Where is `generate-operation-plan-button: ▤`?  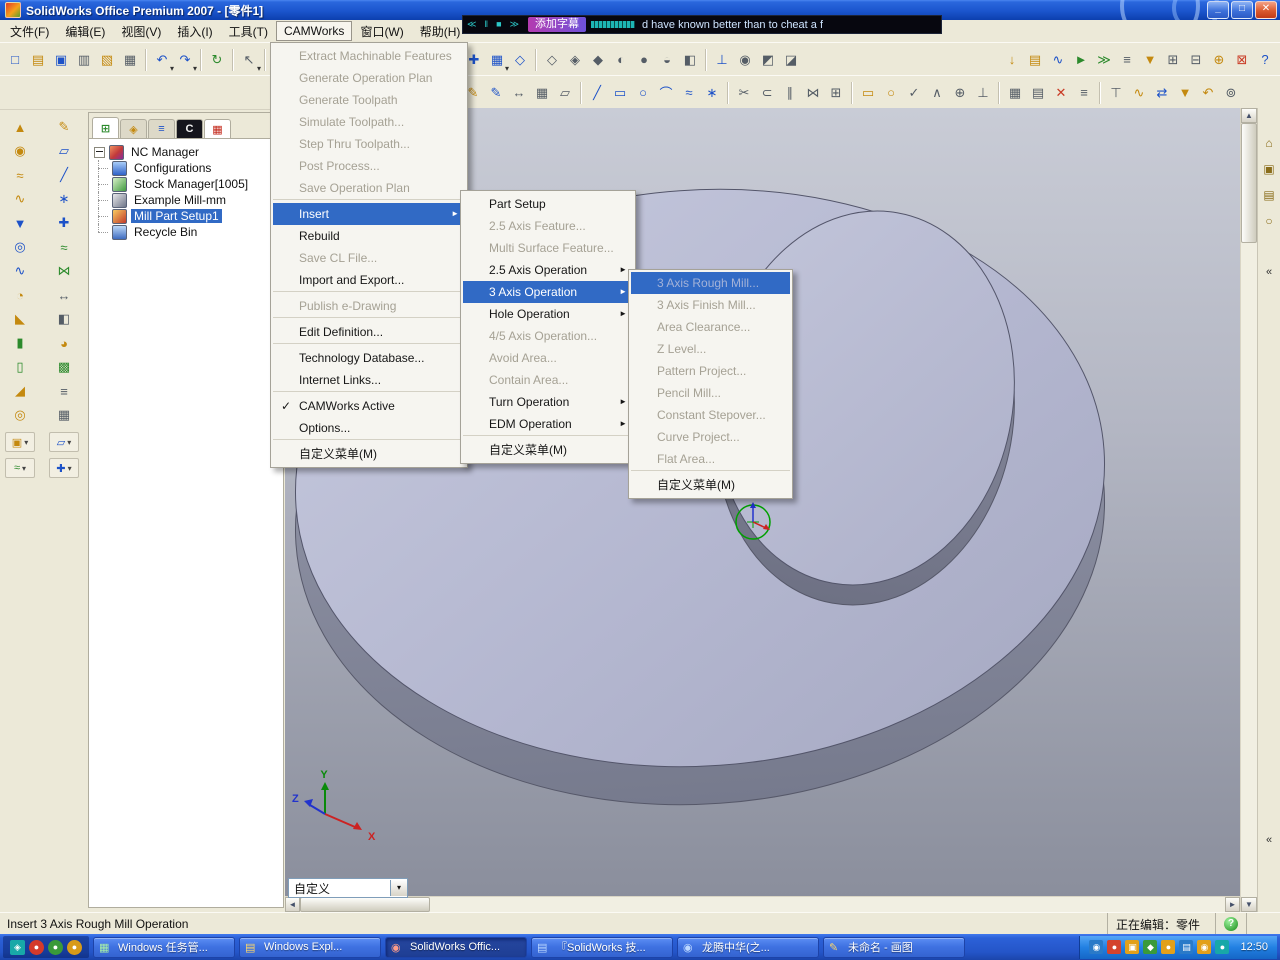
generate-operation-plan-button: ▤ is located at coordinates (1035, 60).